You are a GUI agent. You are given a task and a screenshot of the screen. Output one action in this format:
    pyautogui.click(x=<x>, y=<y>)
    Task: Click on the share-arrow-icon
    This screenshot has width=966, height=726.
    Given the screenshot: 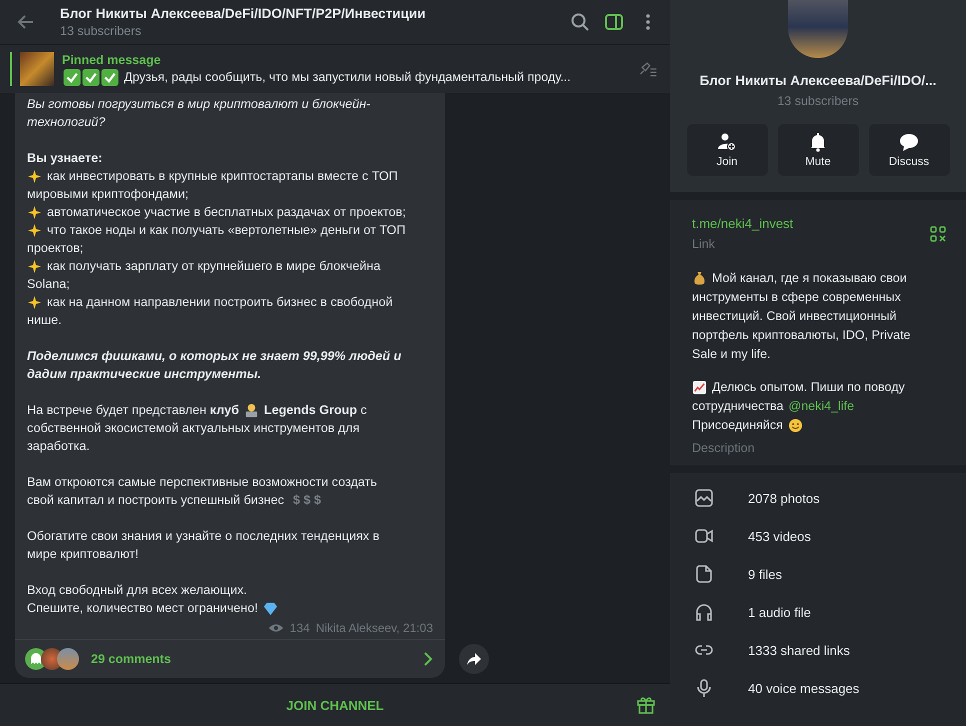 What is the action you would take?
    pyautogui.click(x=474, y=659)
    